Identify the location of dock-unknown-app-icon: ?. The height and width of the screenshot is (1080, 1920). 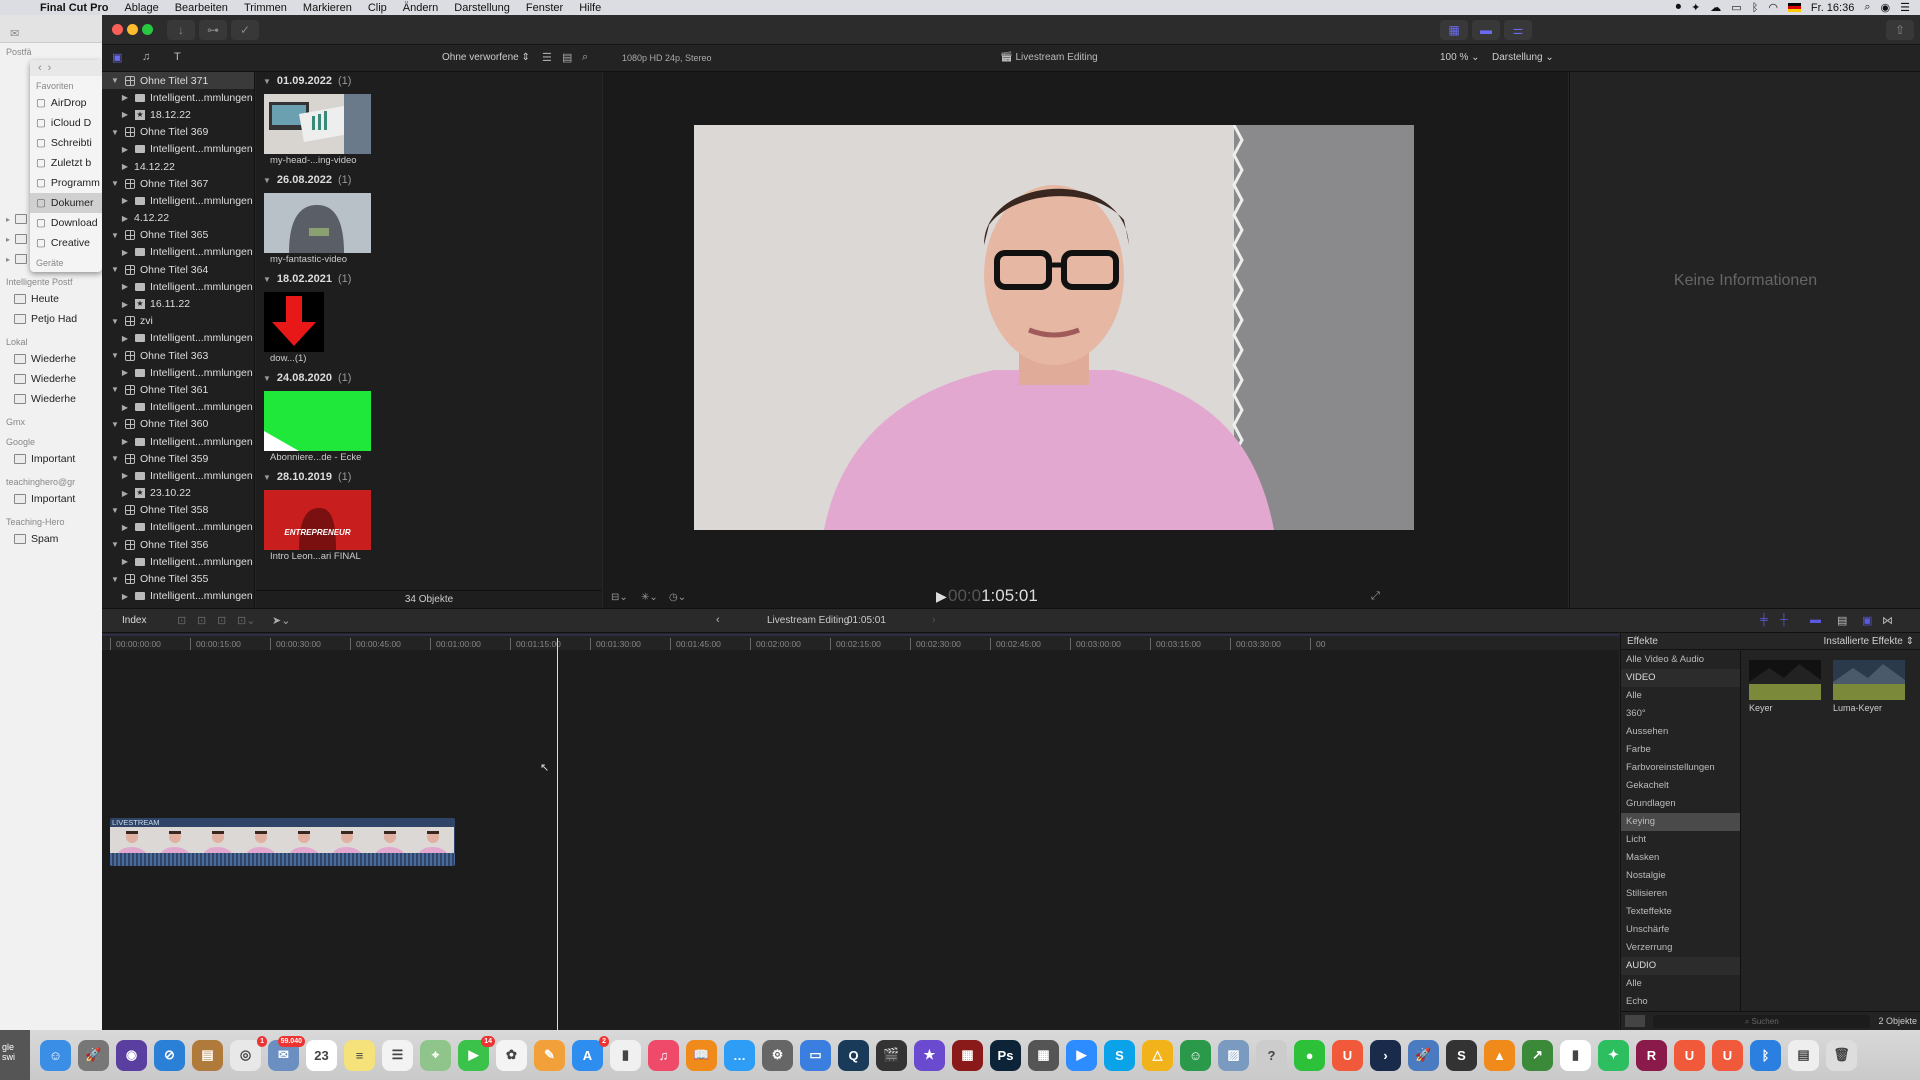
(1271, 1055).